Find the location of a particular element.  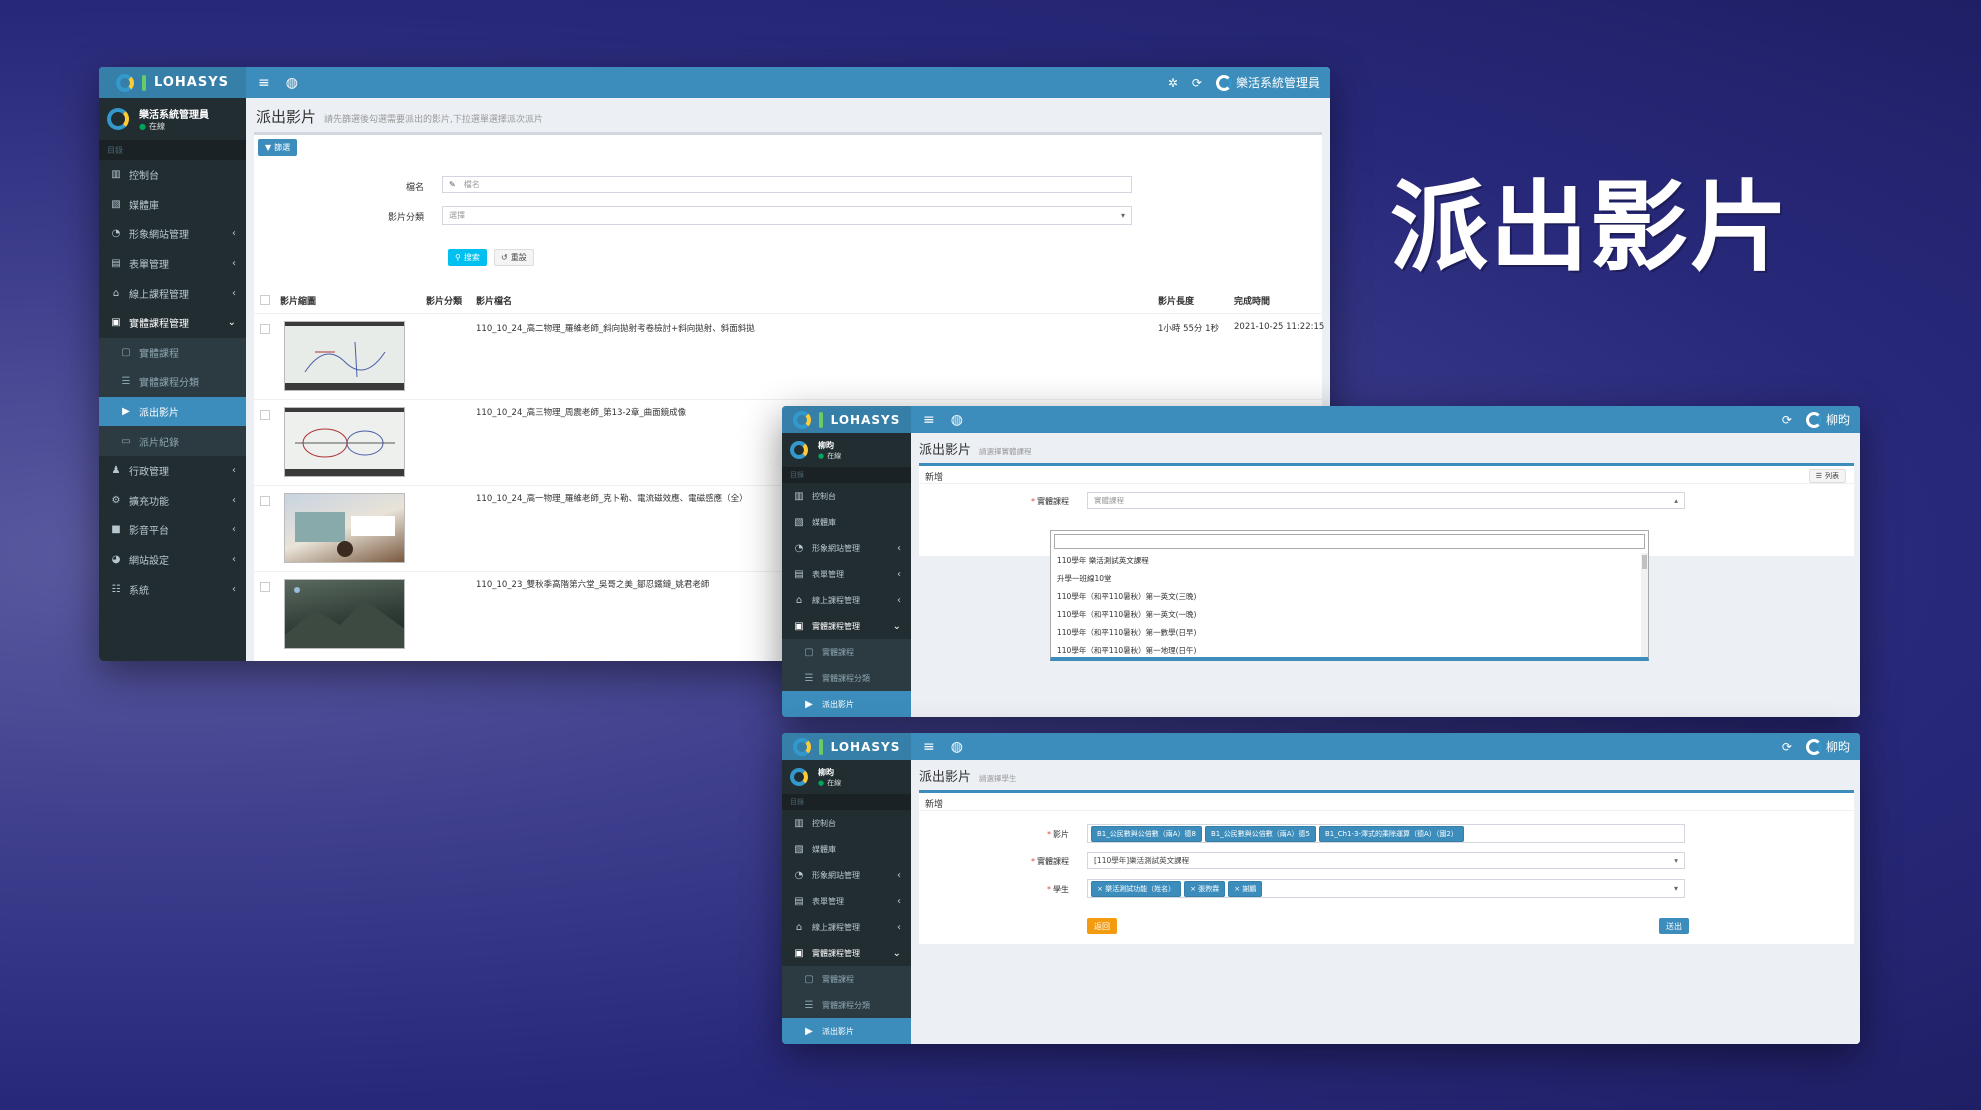

menu-label: 實體課程管理 is located at coordinates (836, 626).